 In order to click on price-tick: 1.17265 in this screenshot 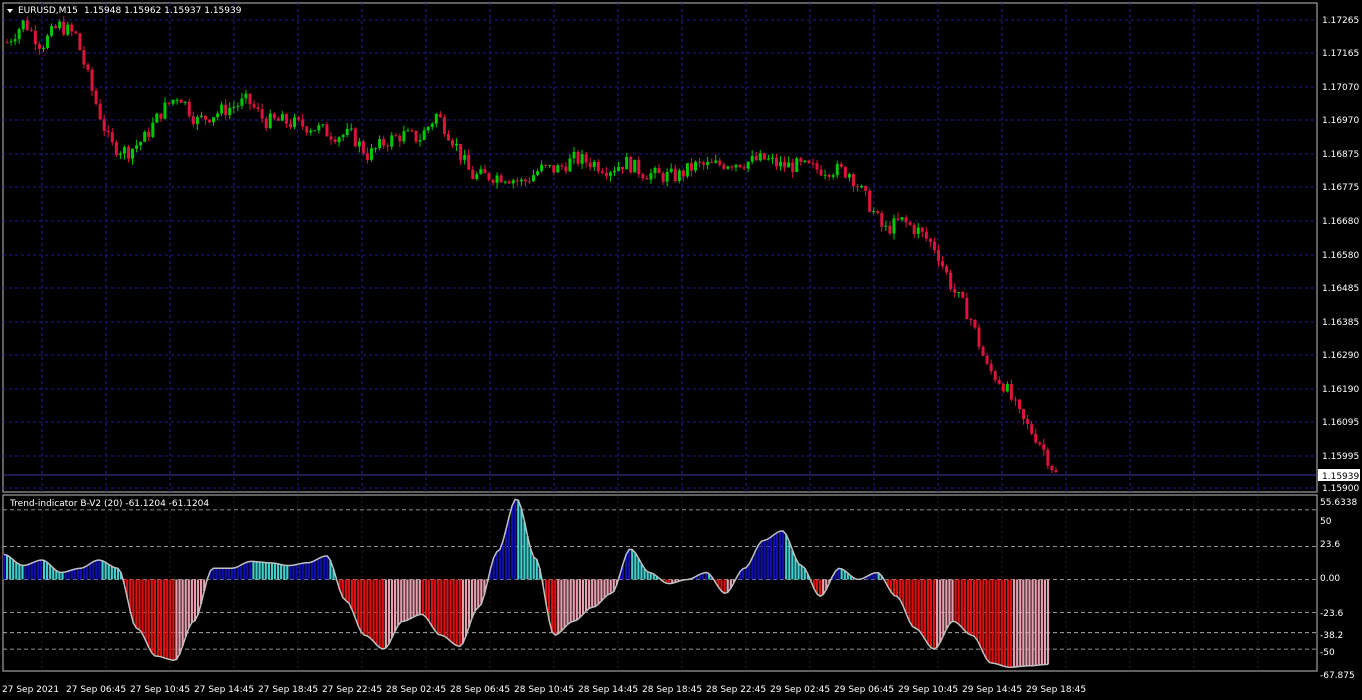, I will do `click(1340, 21)`.